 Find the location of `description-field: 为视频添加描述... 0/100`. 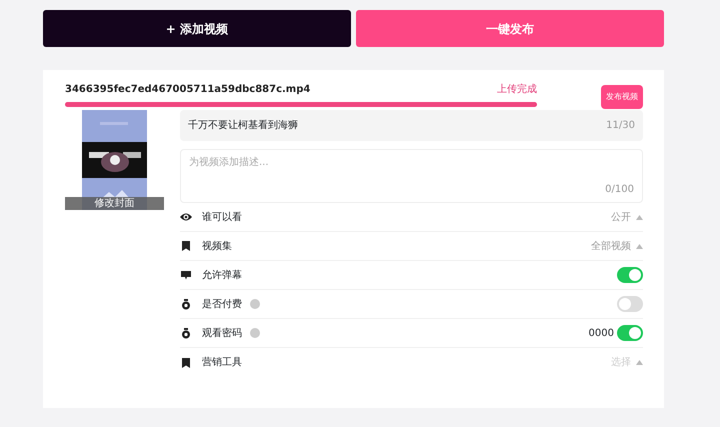

description-field: 为视频添加描述... 0/100 is located at coordinates (411, 176).